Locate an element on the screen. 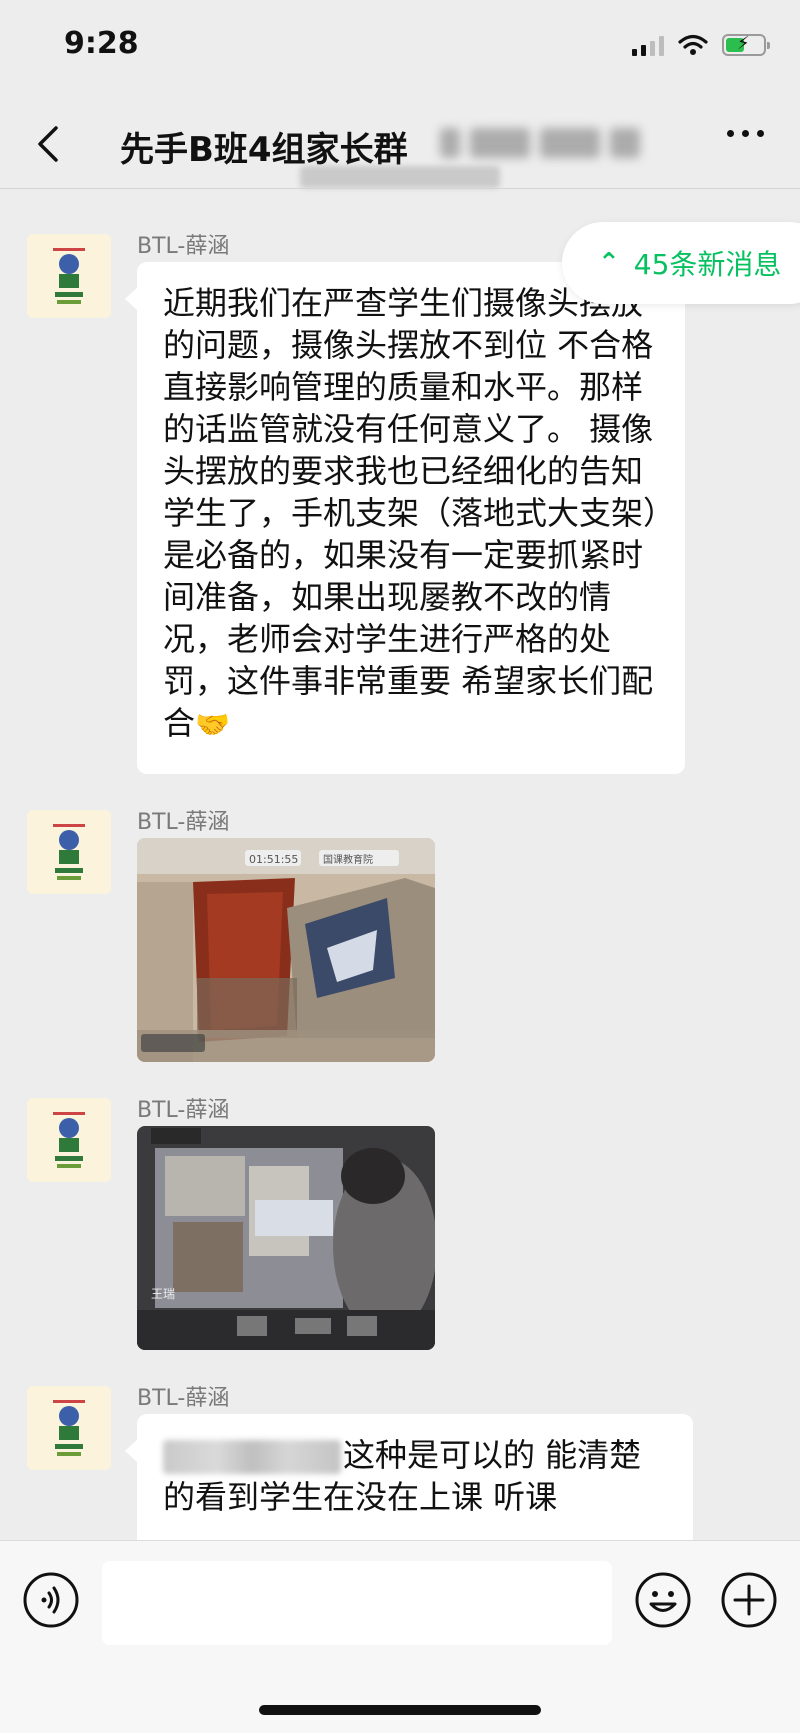  voice-icon is located at coordinates (51, 1600).